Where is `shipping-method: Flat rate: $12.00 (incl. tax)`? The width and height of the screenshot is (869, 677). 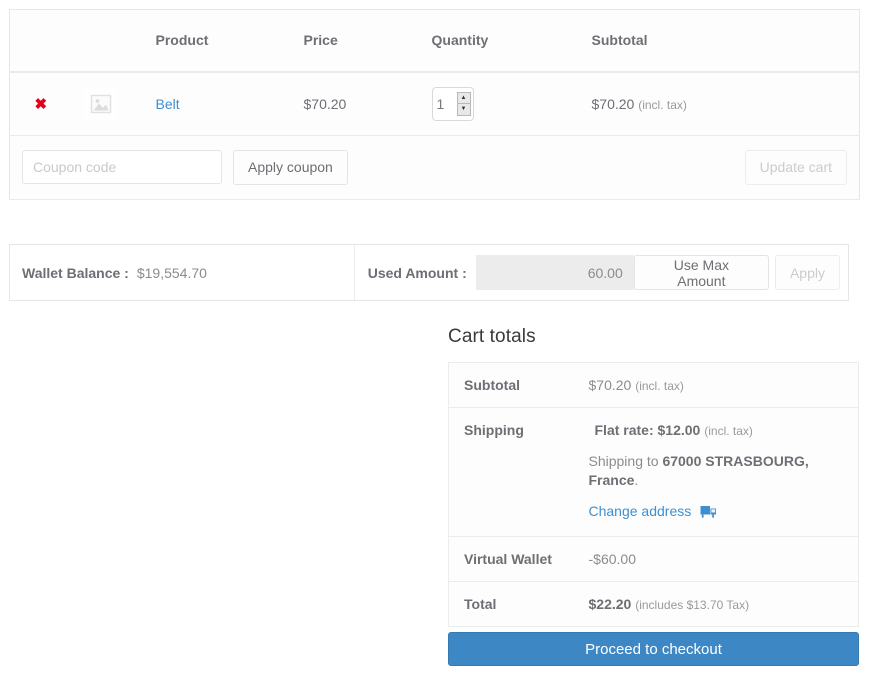 shipping-method: Flat rate: $12.00 (incl. tax) is located at coordinates (718, 430).